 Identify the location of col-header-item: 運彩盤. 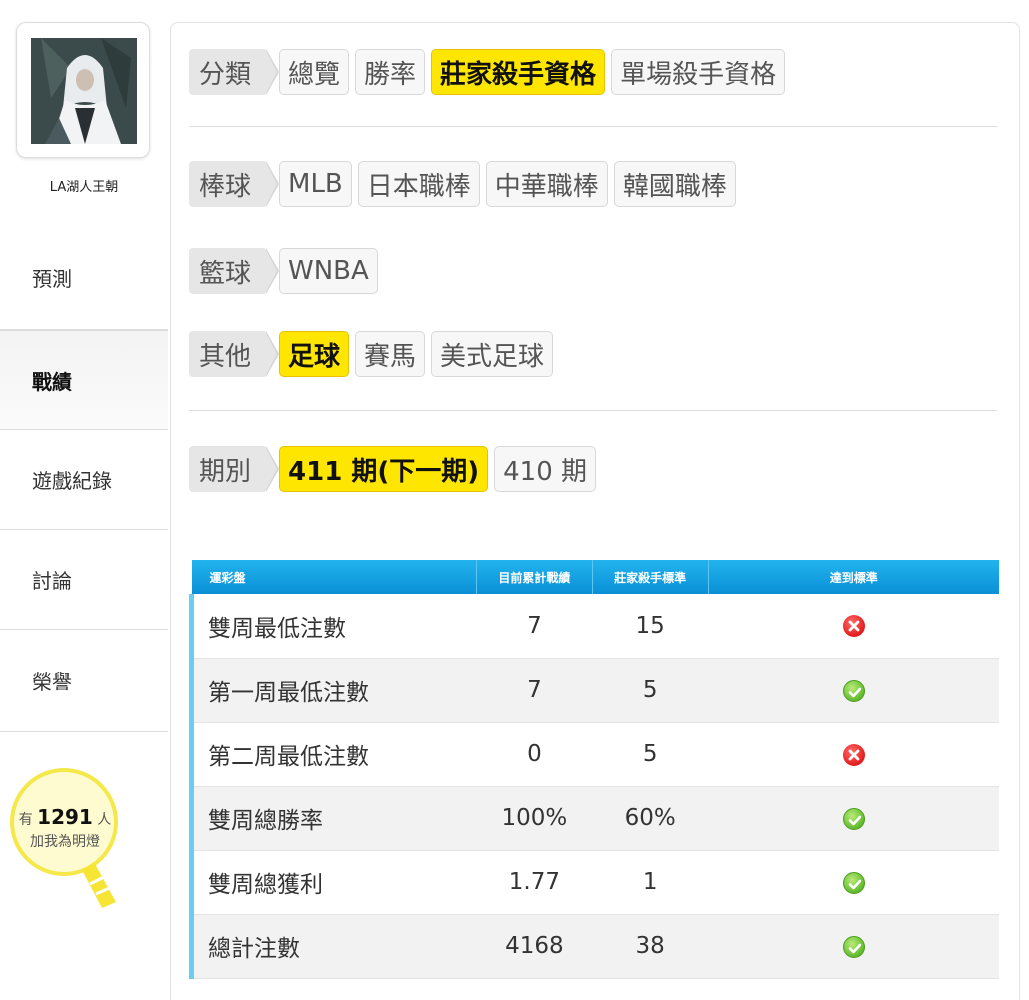
(334, 577).